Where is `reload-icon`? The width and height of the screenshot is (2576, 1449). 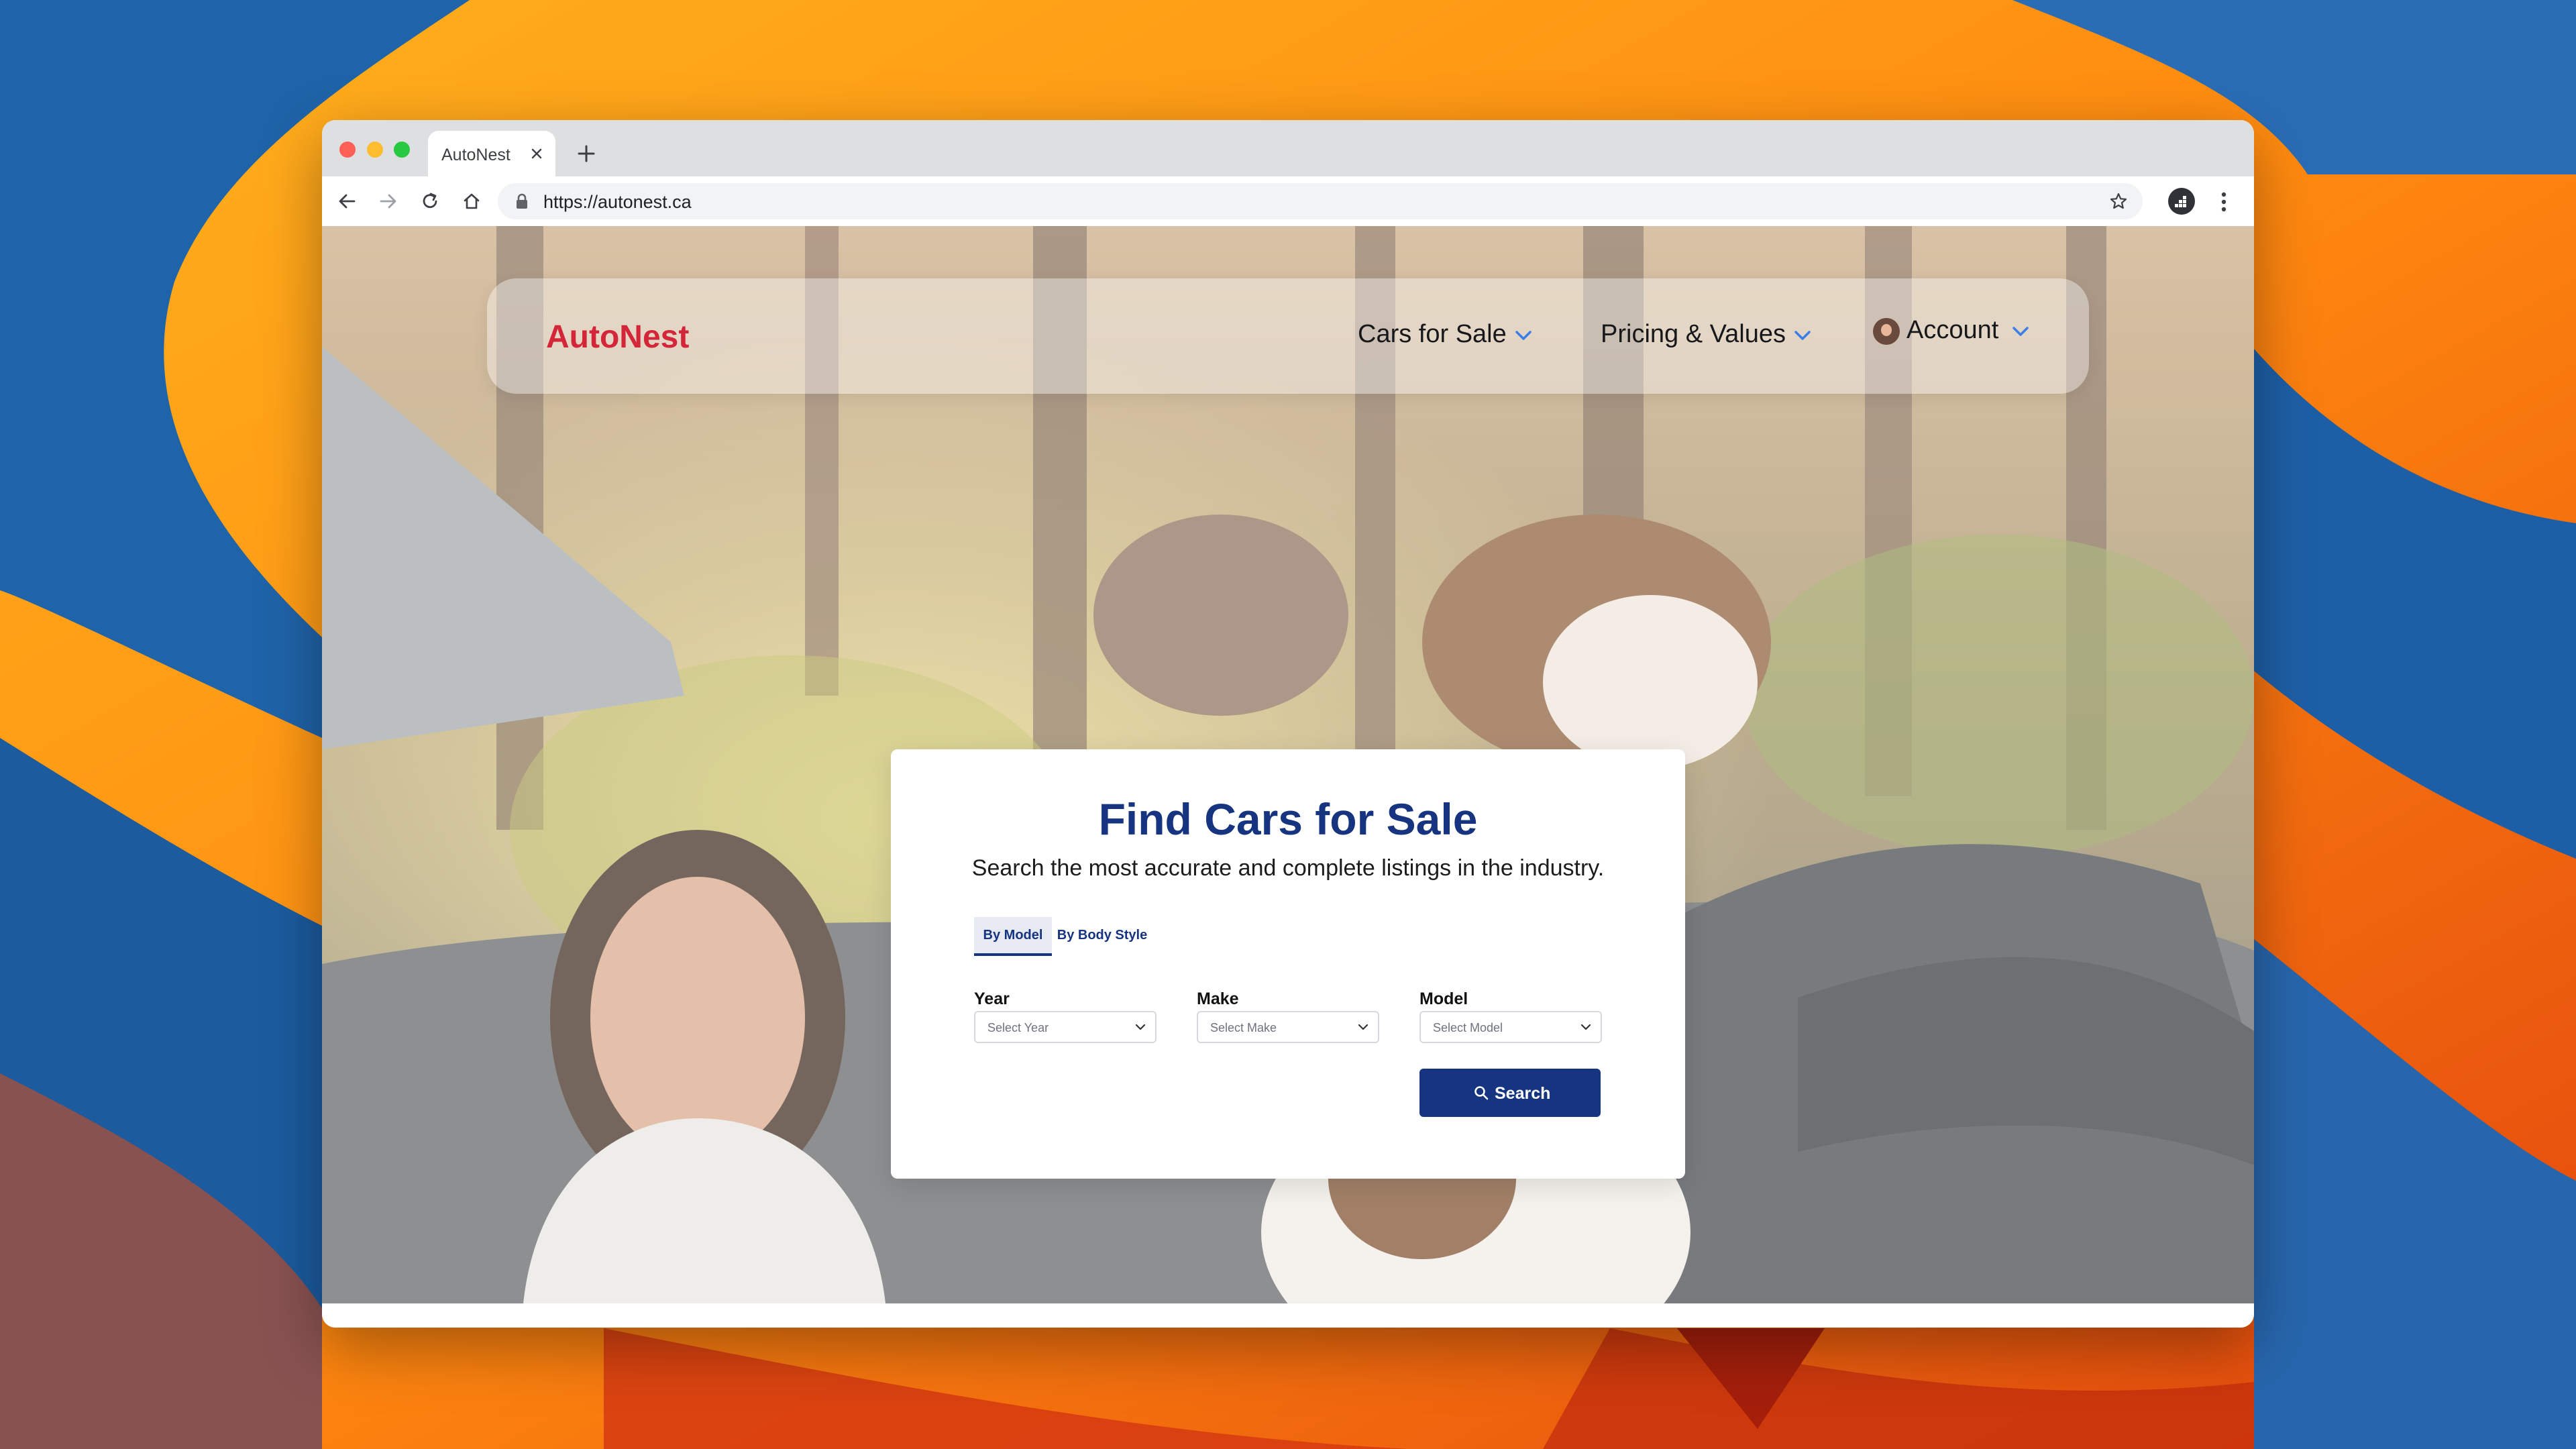
reload-icon is located at coordinates (430, 201).